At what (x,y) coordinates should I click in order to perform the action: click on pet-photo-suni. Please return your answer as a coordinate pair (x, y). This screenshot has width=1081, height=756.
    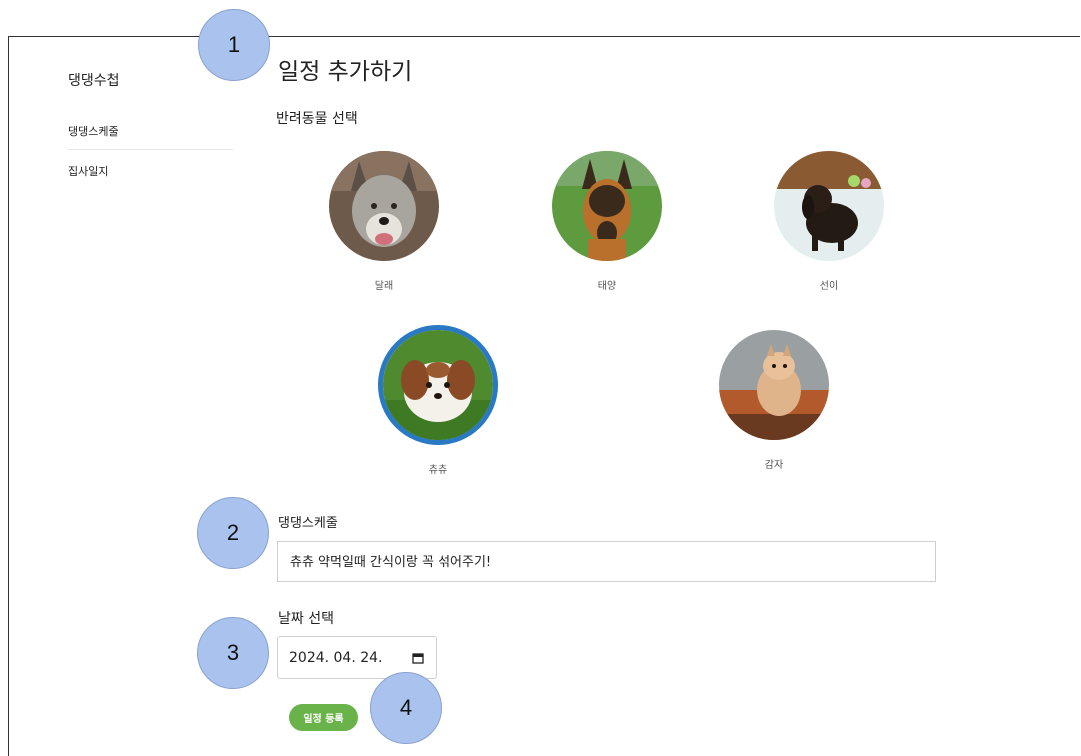
    Looking at the image, I should click on (829, 206).